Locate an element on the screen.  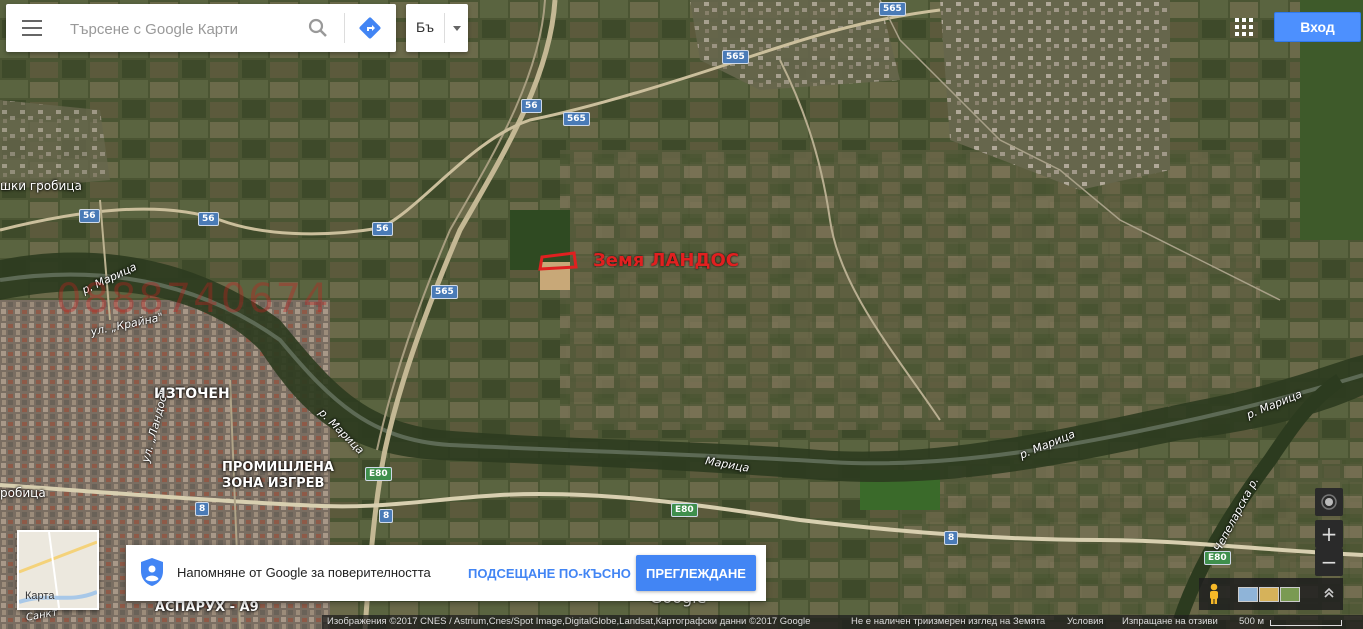
feedback-link: Изпращане на отзиви is located at coordinates (1170, 622).